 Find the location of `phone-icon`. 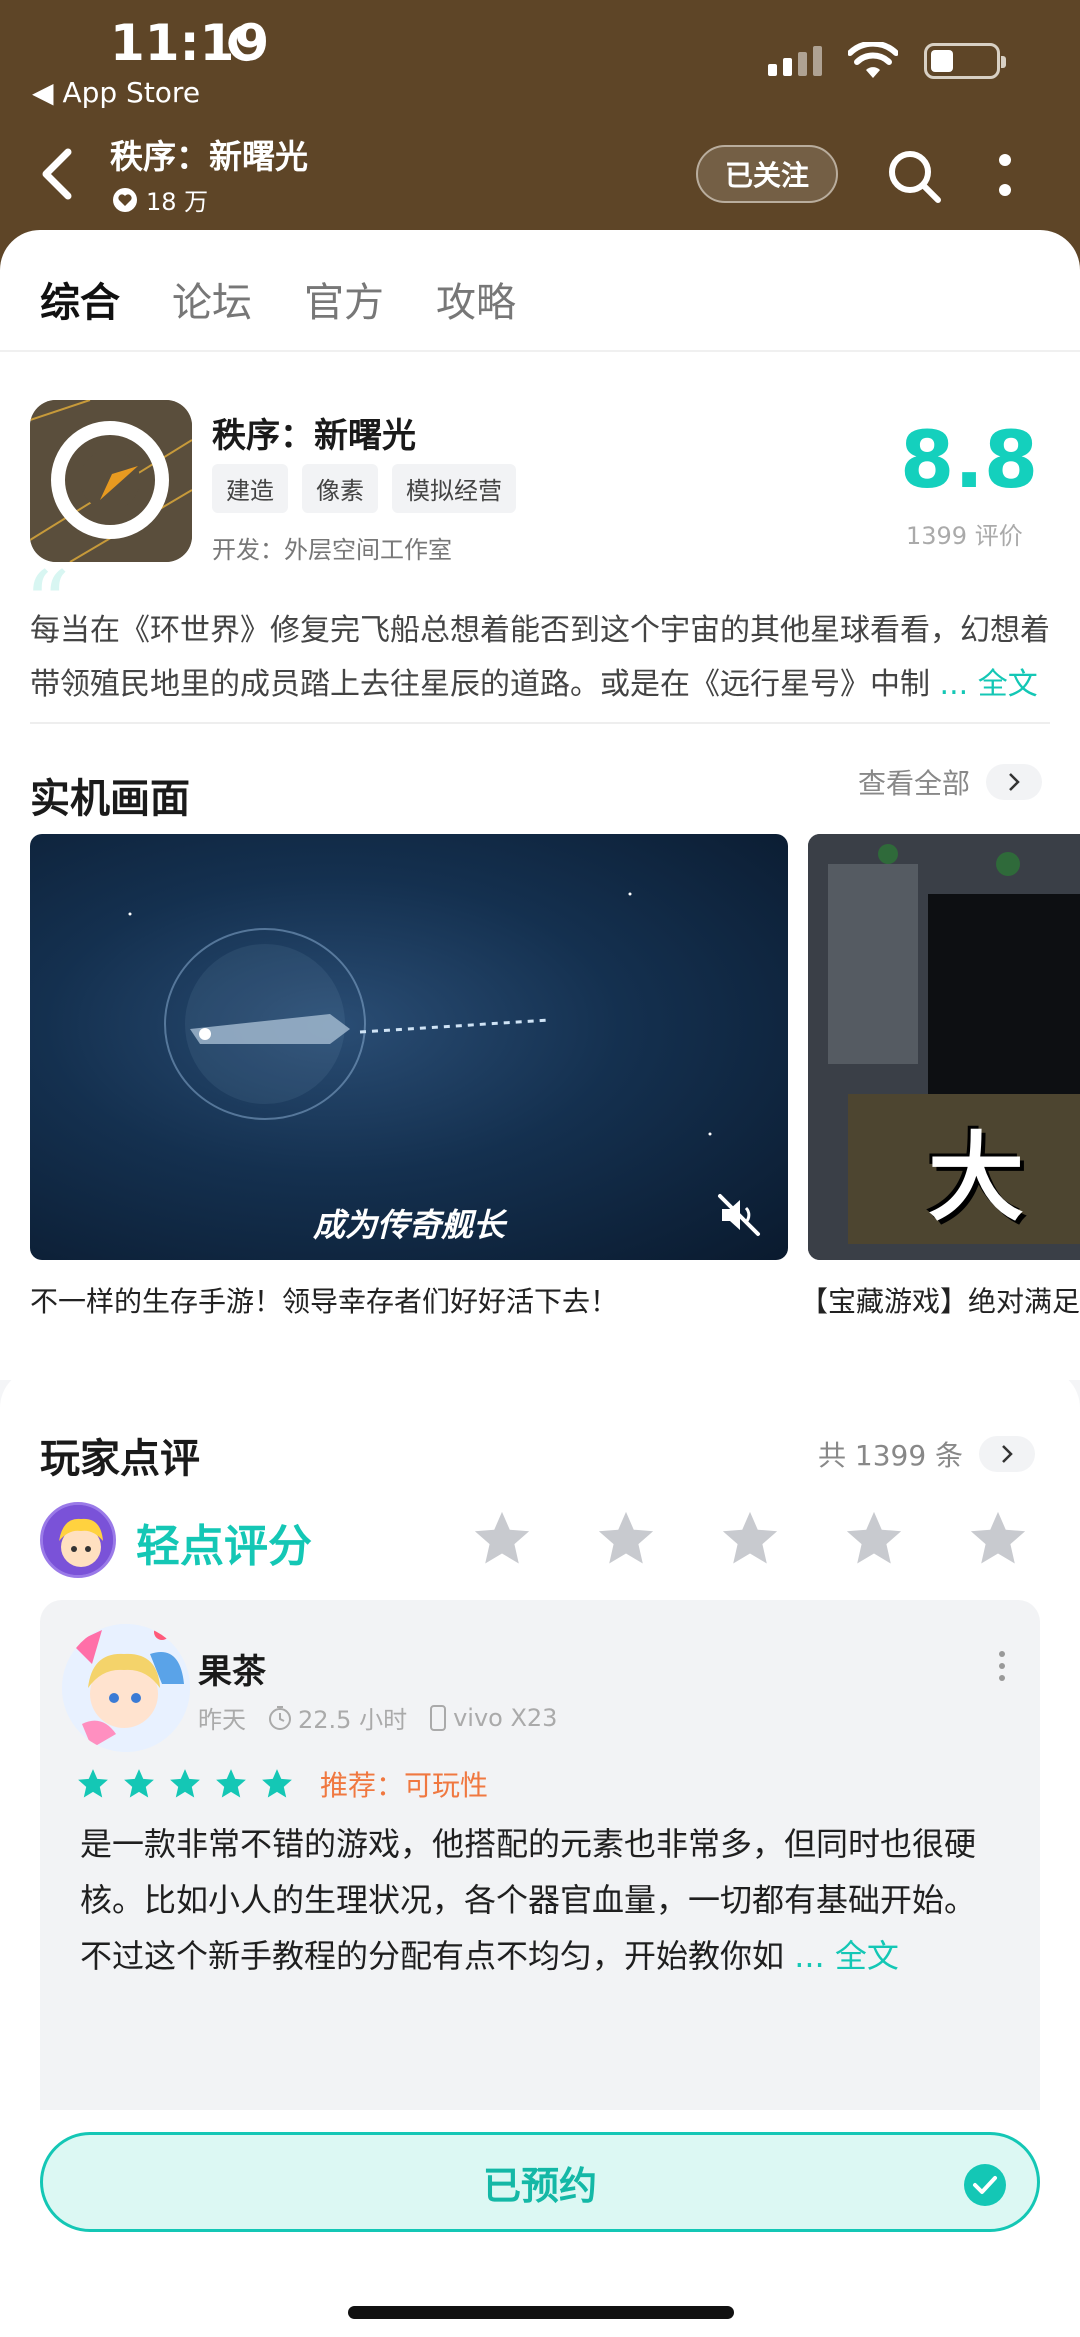

phone-icon is located at coordinates (438, 1717).